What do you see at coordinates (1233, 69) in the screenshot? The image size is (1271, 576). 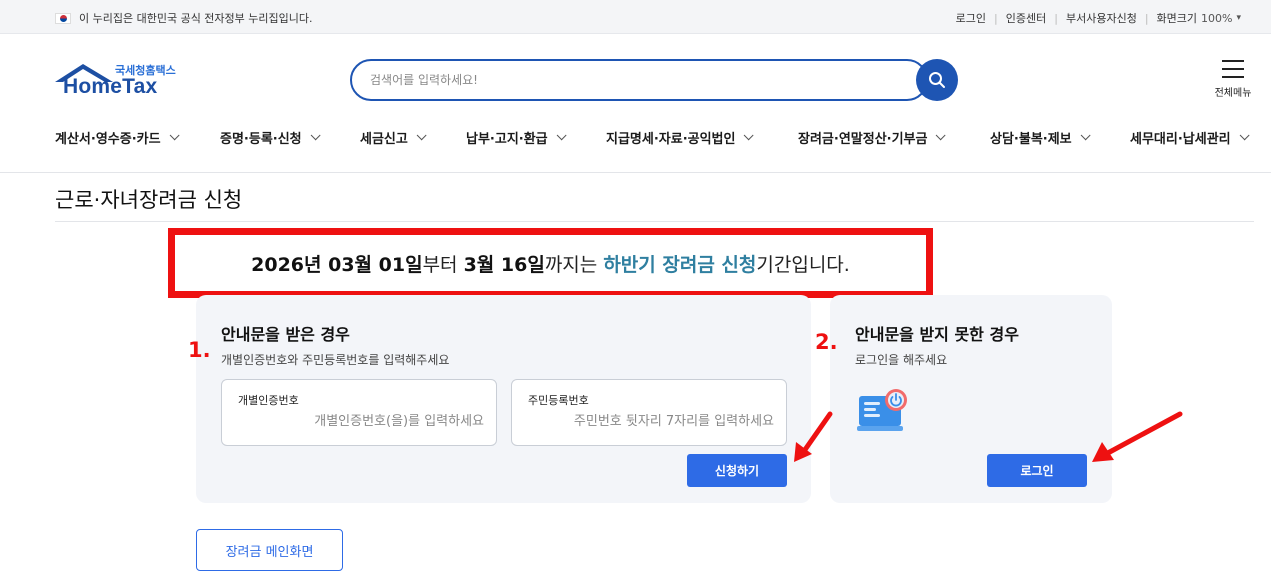 I see `hamburger-menu-icon` at bounding box center [1233, 69].